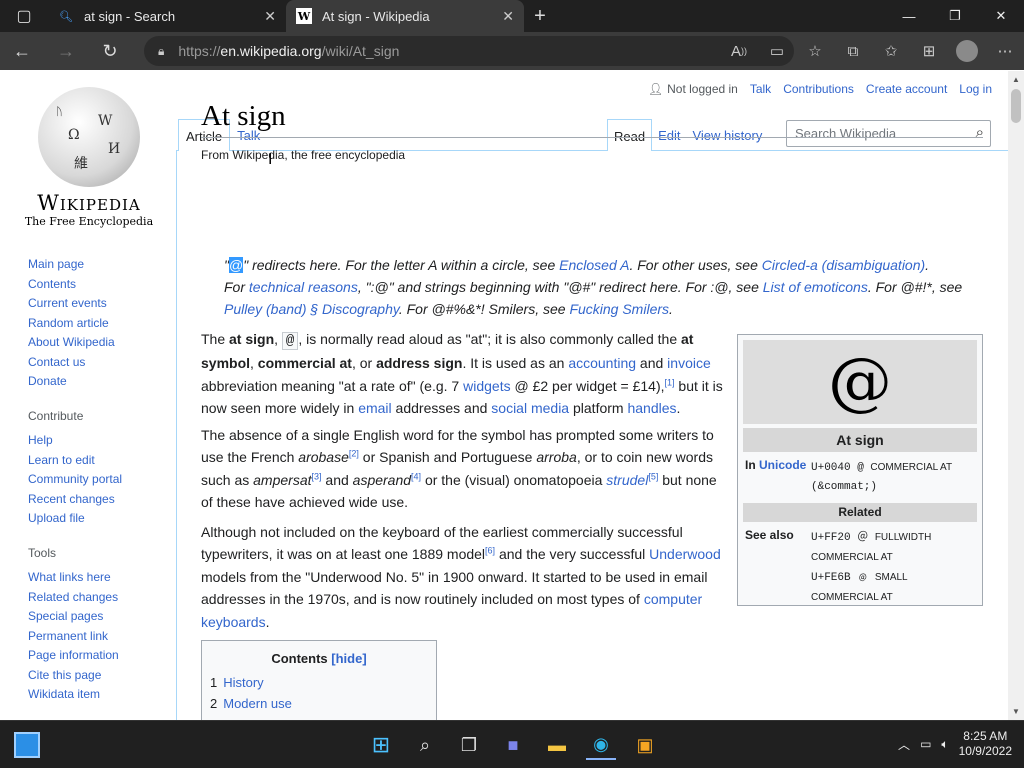 Image resolution: width=1024 pixels, height=768 pixels. Describe the element at coordinates (556, 457) in the screenshot. I see `italic-term: arroba` at that location.